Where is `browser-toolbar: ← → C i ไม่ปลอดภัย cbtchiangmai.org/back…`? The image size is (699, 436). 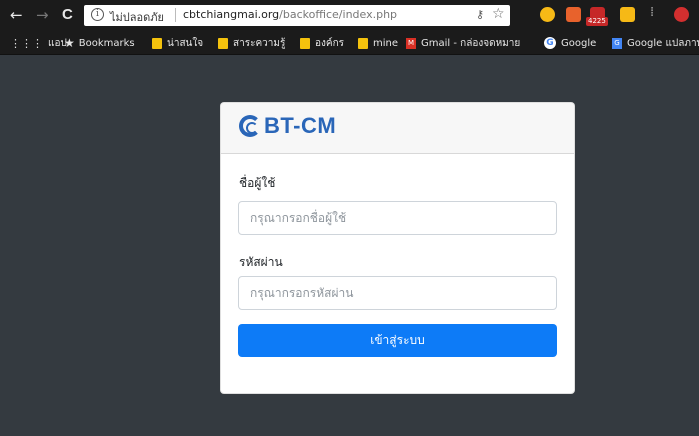
browser-toolbar: ← → C i ไม่ปลอดภัย cbtchiangmai.org/back… is located at coordinates (349, 15).